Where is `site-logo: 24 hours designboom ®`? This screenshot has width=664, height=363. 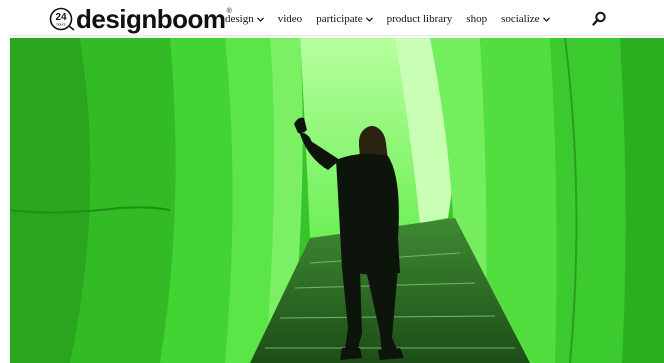
site-logo: 24 hours designboom ® is located at coordinates (140, 19).